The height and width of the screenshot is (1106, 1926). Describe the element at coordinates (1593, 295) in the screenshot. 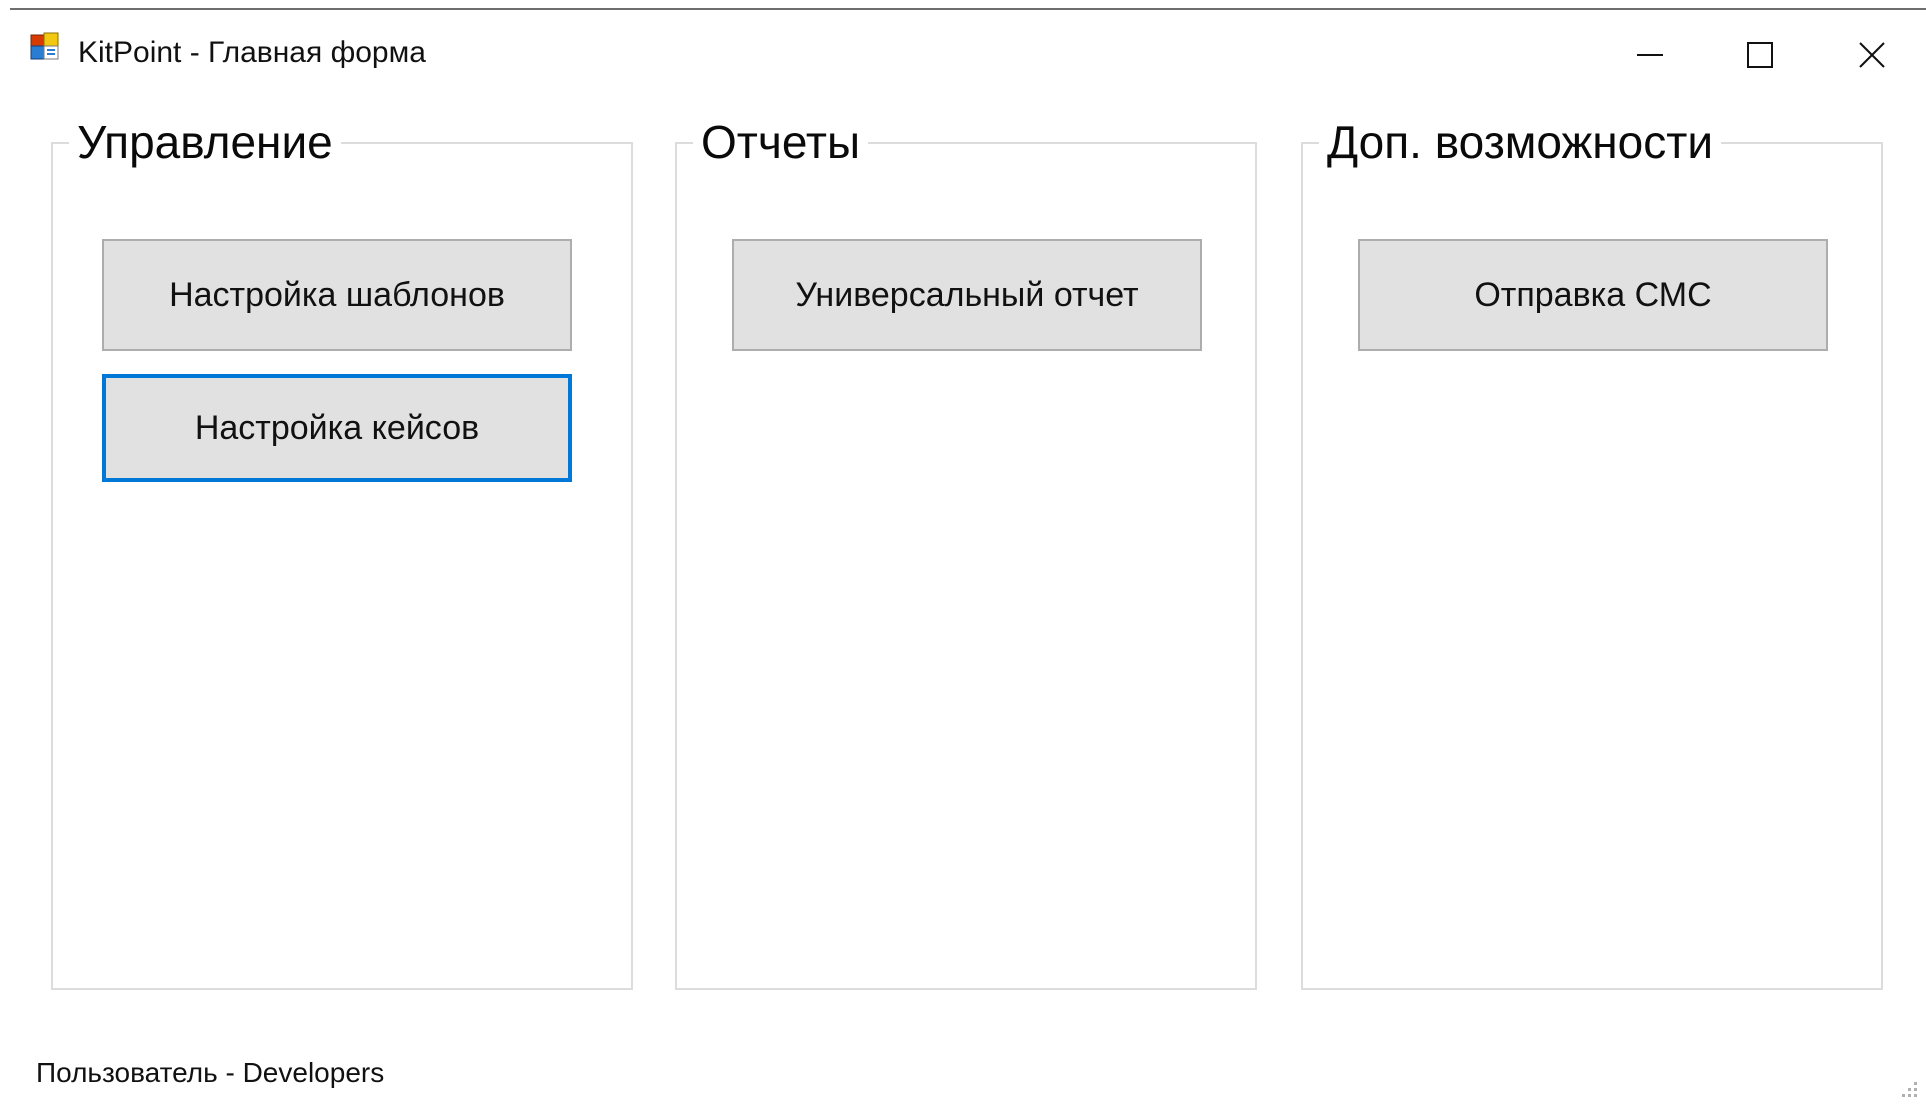

I see `send-sms-button: Отправка СМС` at that location.